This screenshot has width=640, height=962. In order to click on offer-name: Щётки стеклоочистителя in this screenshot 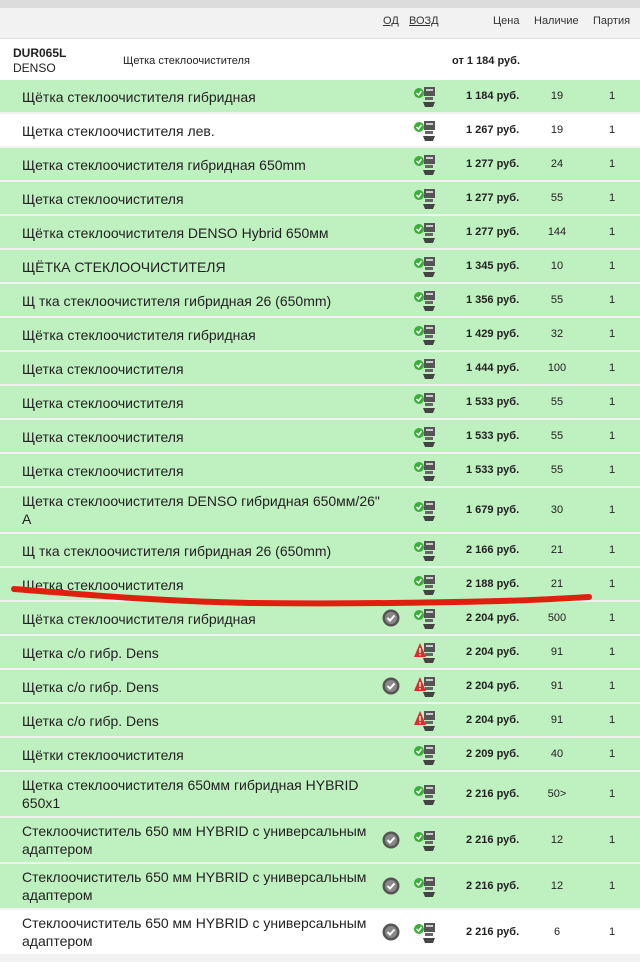, I will do `click(103, 755)`.